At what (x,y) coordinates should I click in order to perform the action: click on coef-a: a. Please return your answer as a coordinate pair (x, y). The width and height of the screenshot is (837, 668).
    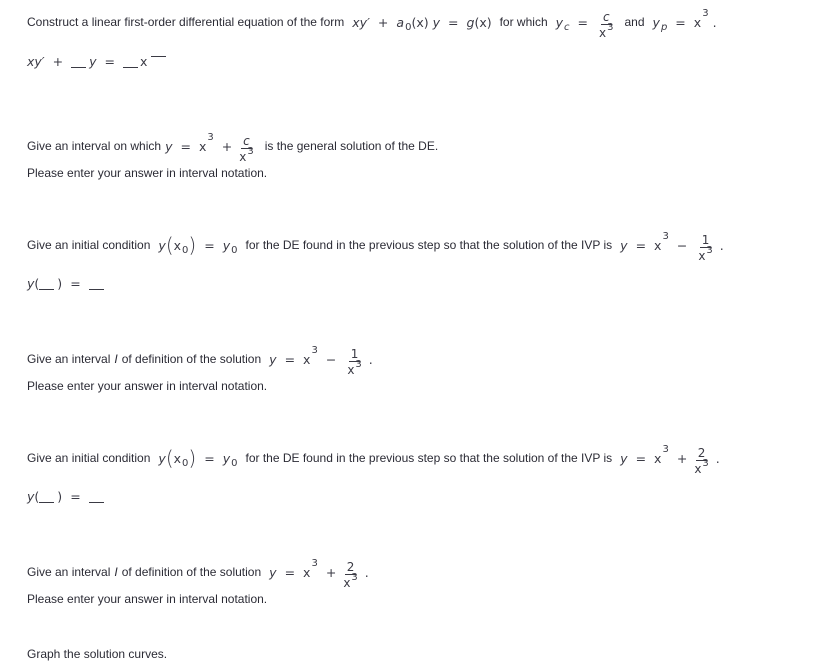
    Looking at the image, I should click on (400, 22).